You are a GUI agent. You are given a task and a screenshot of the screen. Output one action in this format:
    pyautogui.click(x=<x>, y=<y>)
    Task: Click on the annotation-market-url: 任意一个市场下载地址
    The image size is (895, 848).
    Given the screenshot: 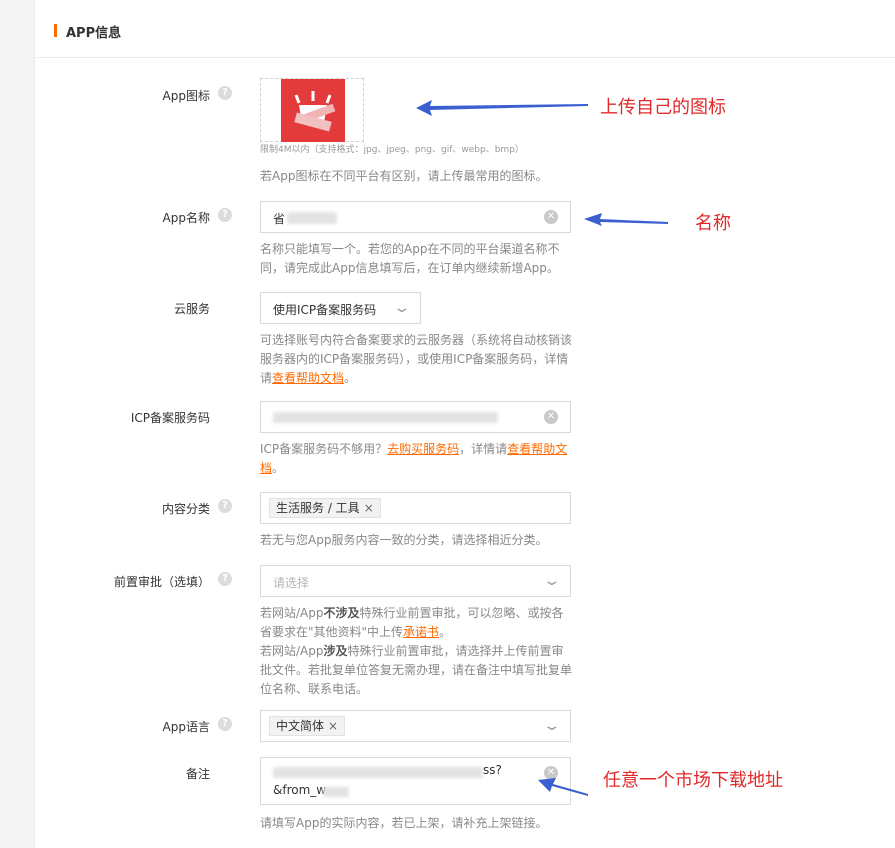 What is the action you would take?
    pyautogui.click(x=693, y=780)
    